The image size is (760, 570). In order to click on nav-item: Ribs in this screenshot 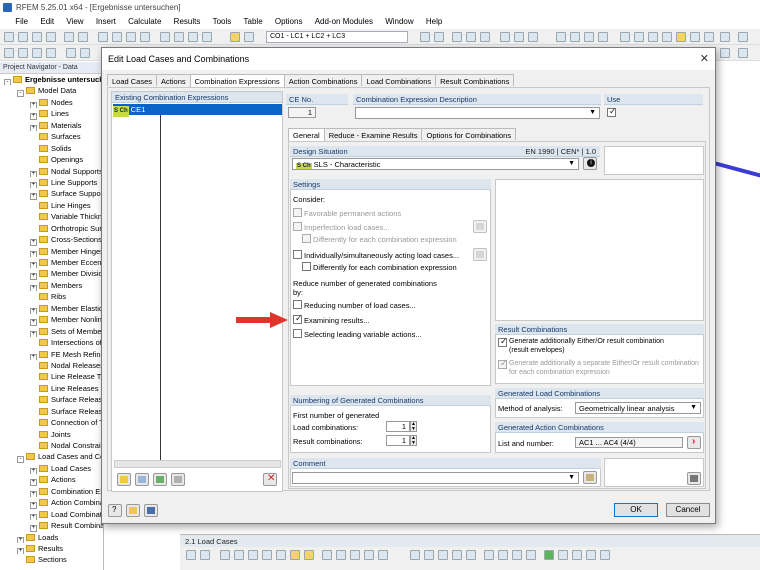, I will do `click(51, 296)`.